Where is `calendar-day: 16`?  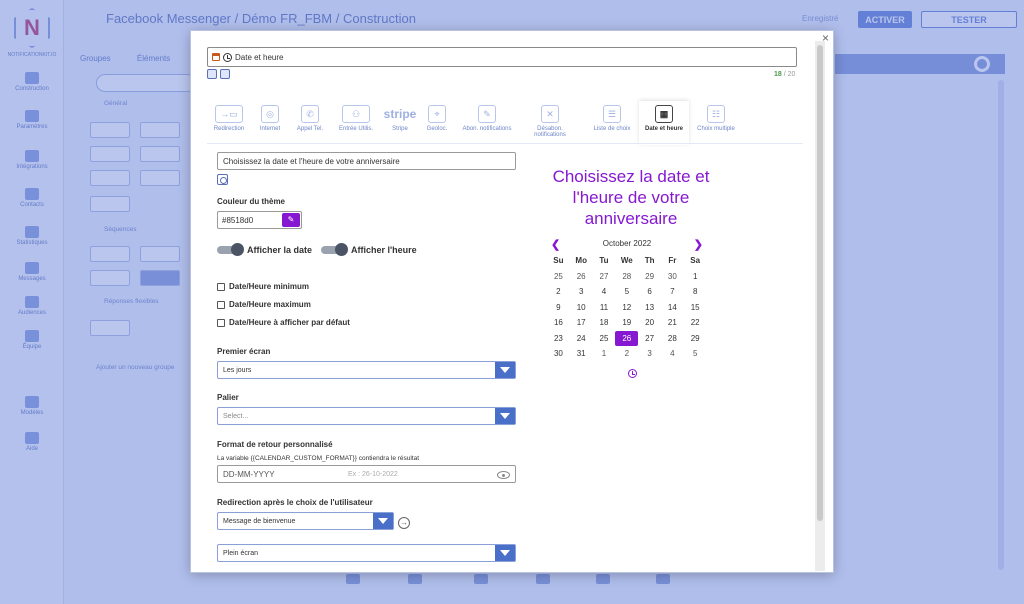 calendar-day: 16 is located at coordinates (558, 323).